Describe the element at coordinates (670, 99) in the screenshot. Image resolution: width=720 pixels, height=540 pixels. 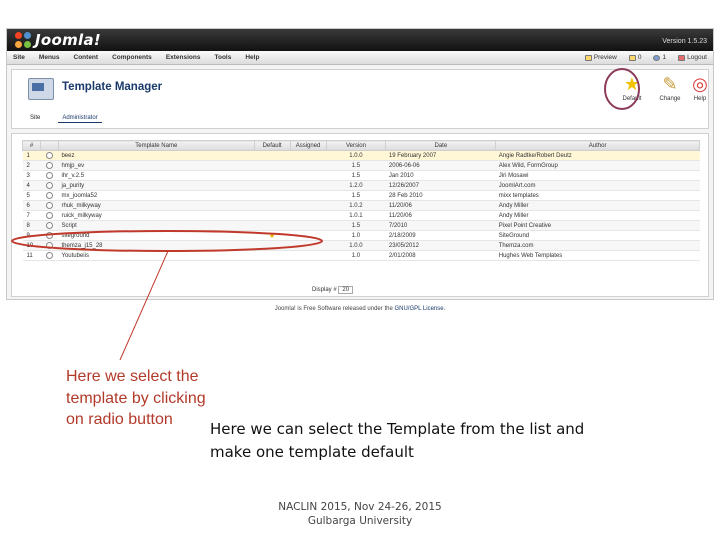
I see `change-button-label: Change` at that location.